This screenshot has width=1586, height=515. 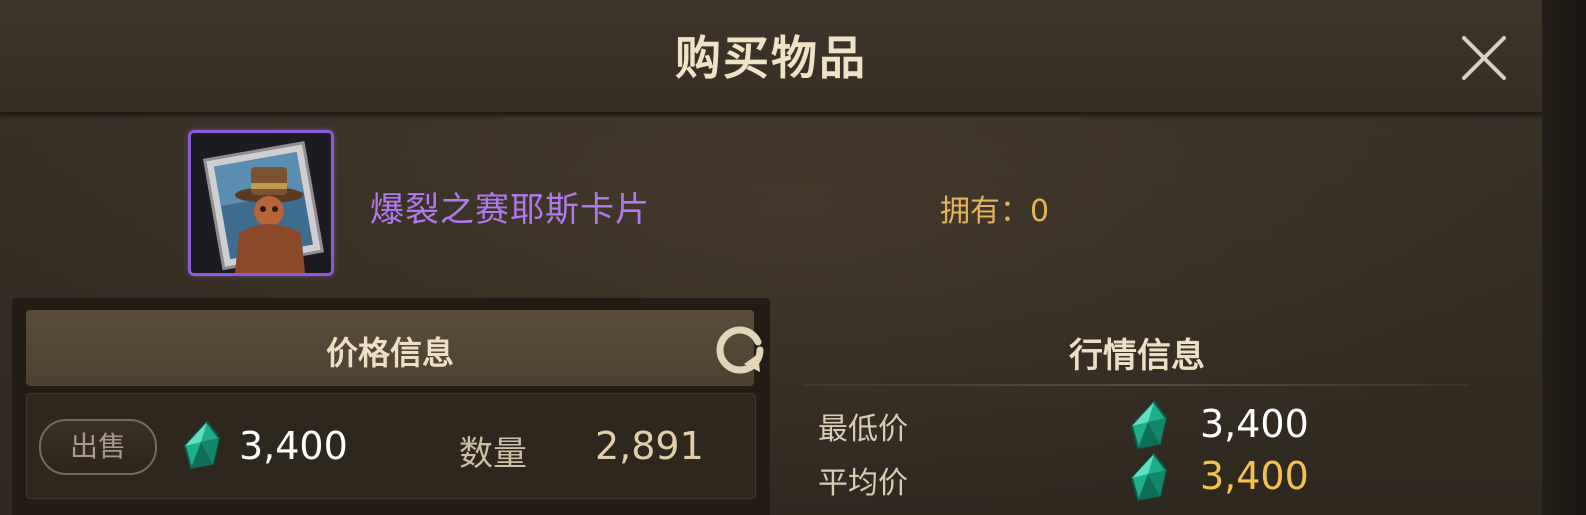 I want to click on close-button, so click(x=1484, y=58).